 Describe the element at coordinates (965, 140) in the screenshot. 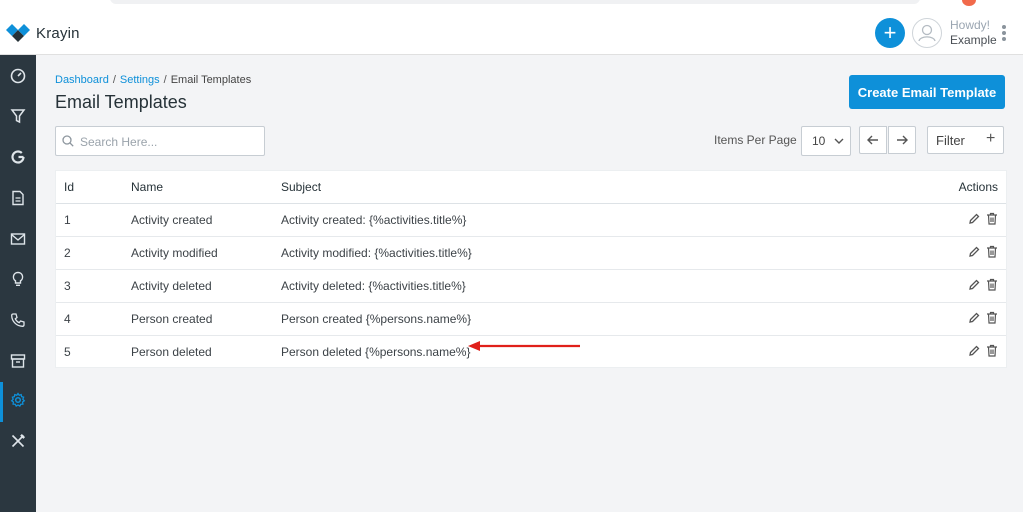

I see `filter-button: Filter +` at that location.